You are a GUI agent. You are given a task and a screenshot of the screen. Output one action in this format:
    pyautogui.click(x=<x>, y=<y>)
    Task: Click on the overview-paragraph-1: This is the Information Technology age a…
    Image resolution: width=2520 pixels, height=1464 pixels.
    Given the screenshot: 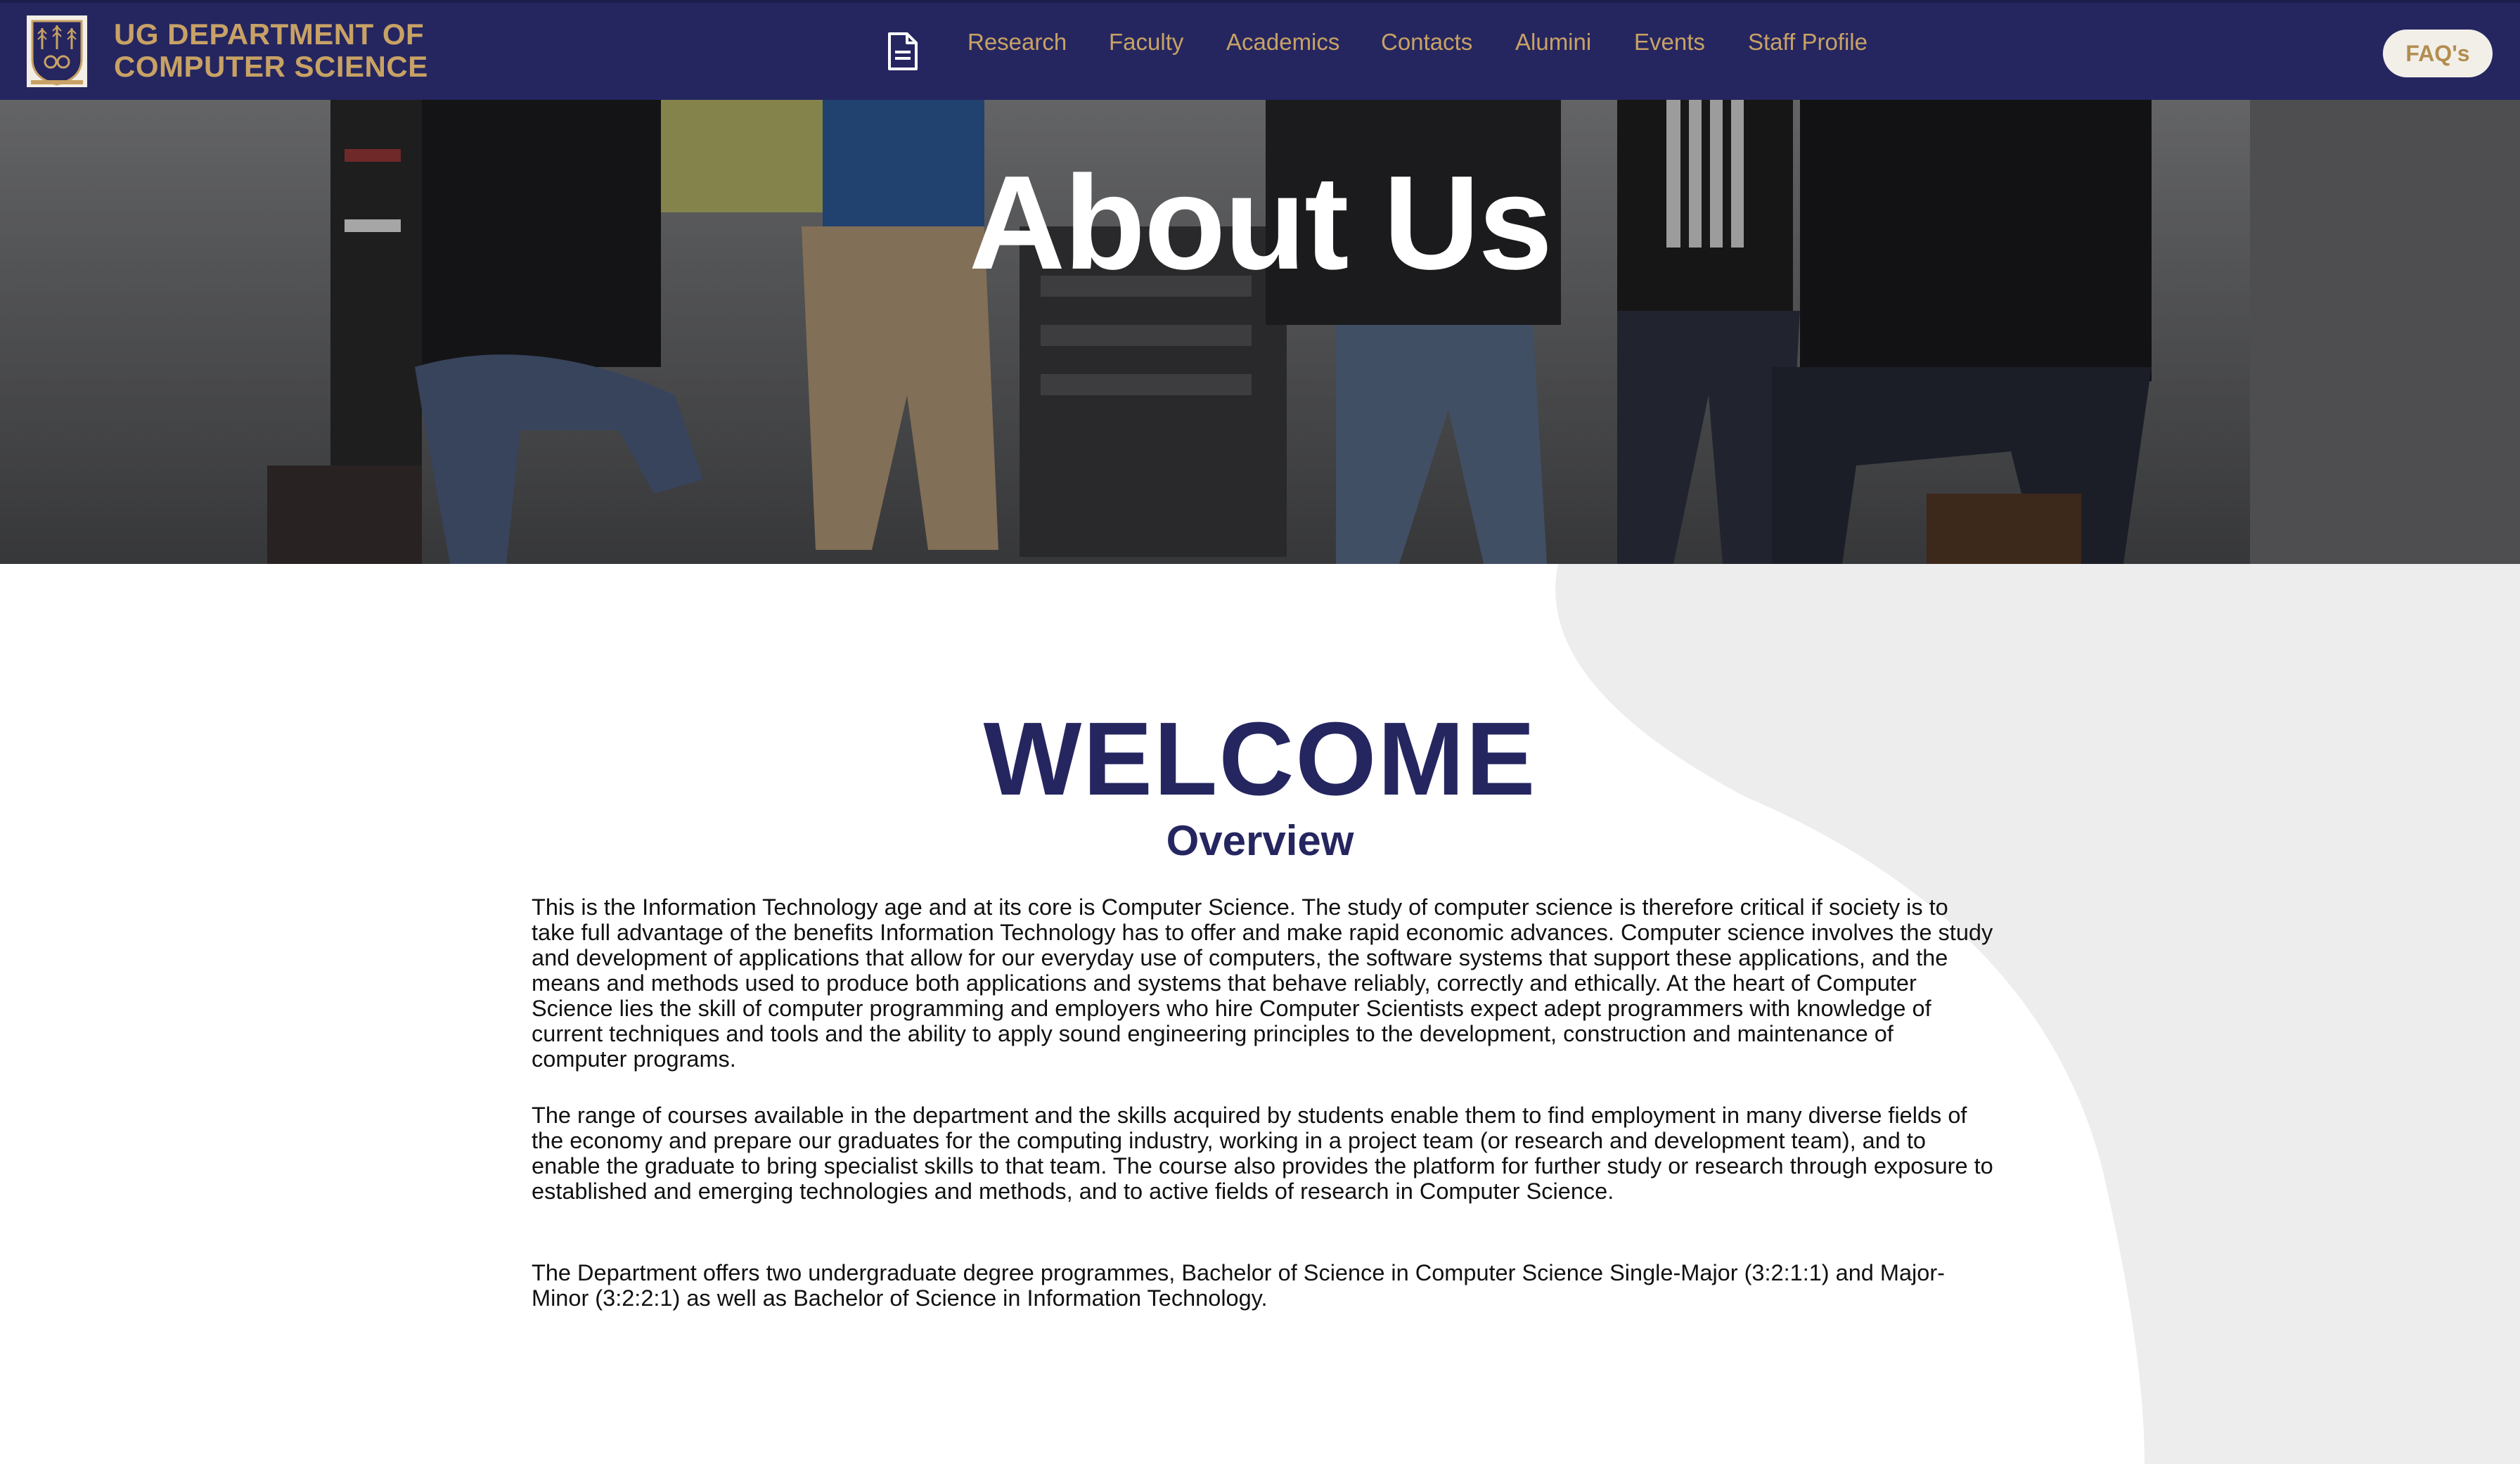 What is the action you would take?
    pyautogui.click(x=1262, y=983)
    